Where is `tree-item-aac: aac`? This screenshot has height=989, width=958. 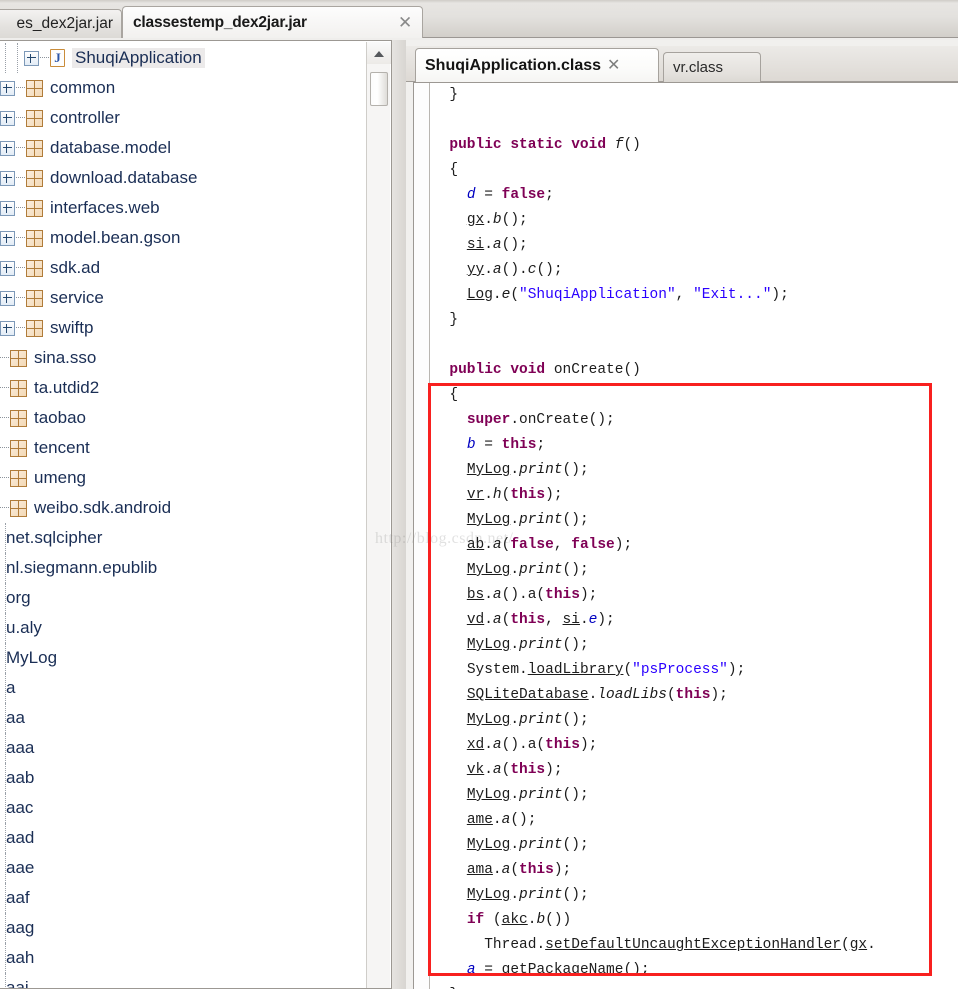
tree-item-aac: aac is located at coordinates (183, 808).